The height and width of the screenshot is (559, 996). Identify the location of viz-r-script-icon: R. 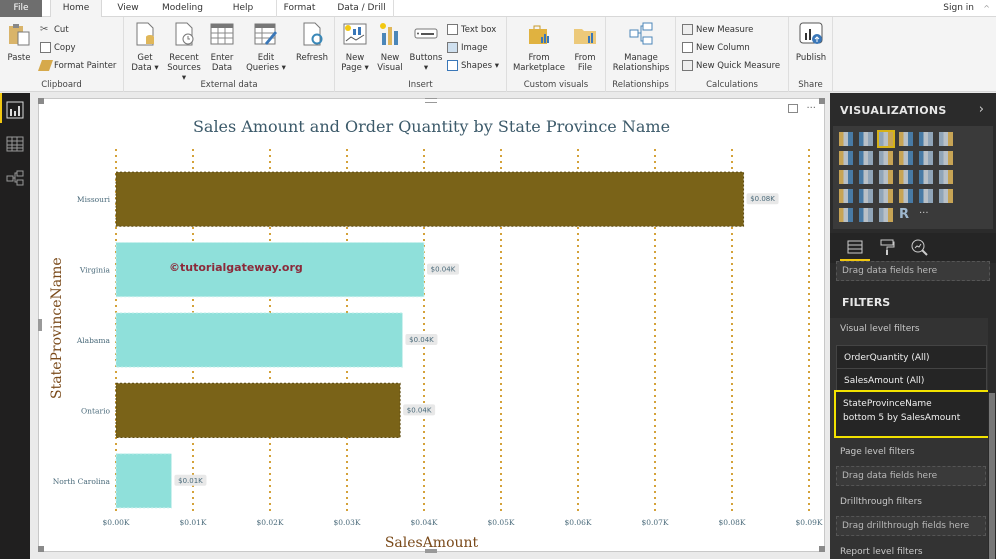
(906, 215).